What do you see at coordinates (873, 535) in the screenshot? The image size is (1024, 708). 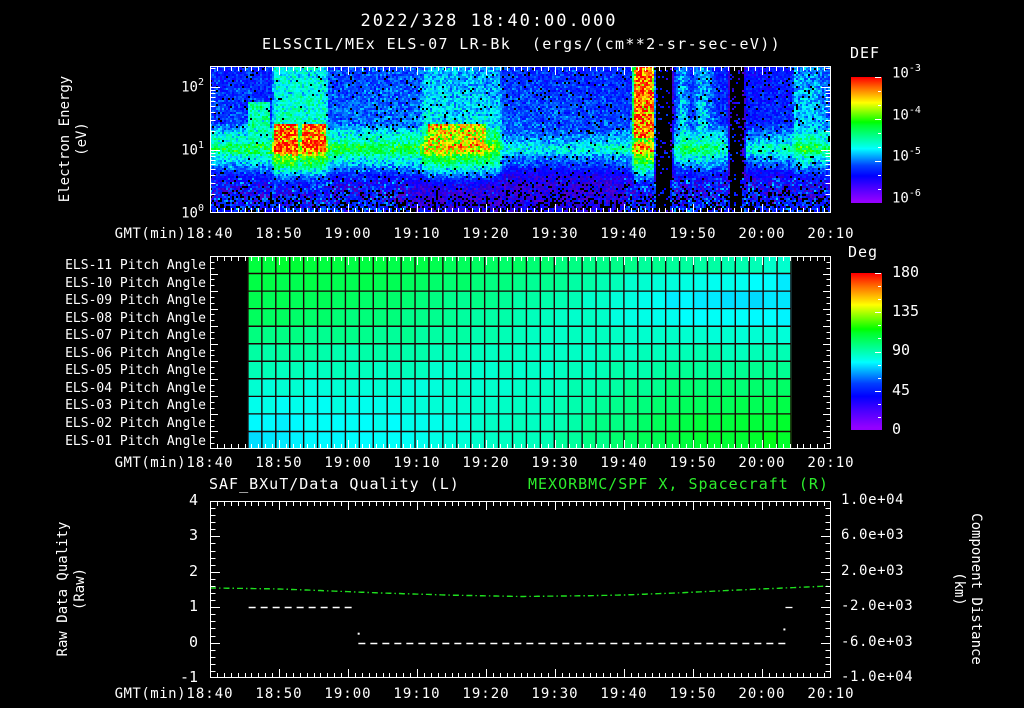 I see `dist-tick-6e3: 6.0e+03` at bounding box center [873, 535].